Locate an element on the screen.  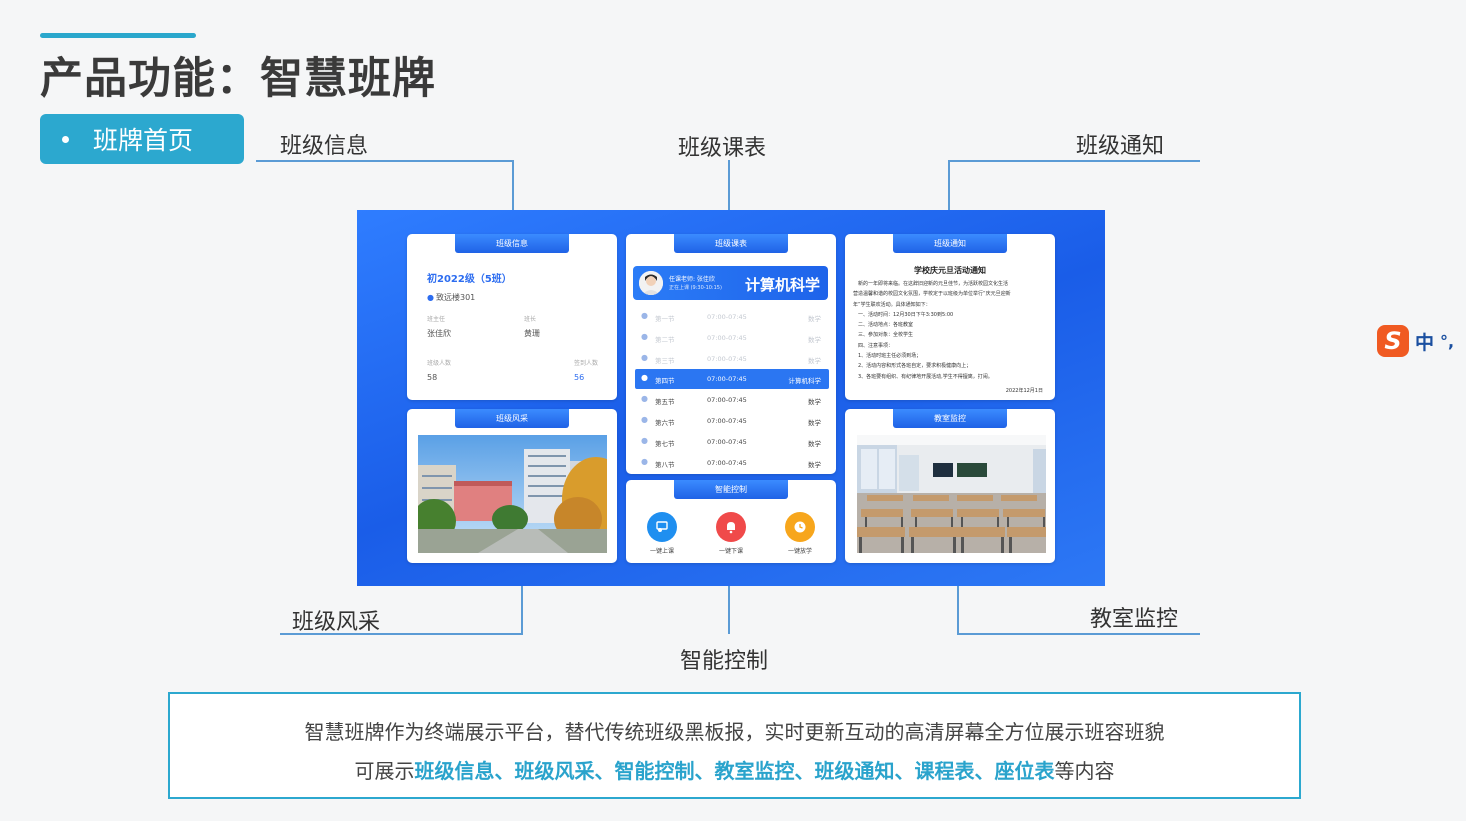
teacher-name: 任课老师: 张佳欣 is located at coordinates (692, 279).